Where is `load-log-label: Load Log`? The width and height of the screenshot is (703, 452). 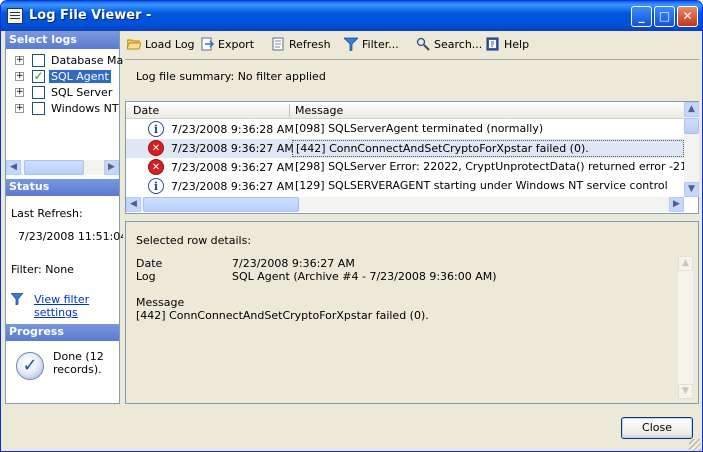
load-log-label: Load Log is located at coordinates (170, 44).